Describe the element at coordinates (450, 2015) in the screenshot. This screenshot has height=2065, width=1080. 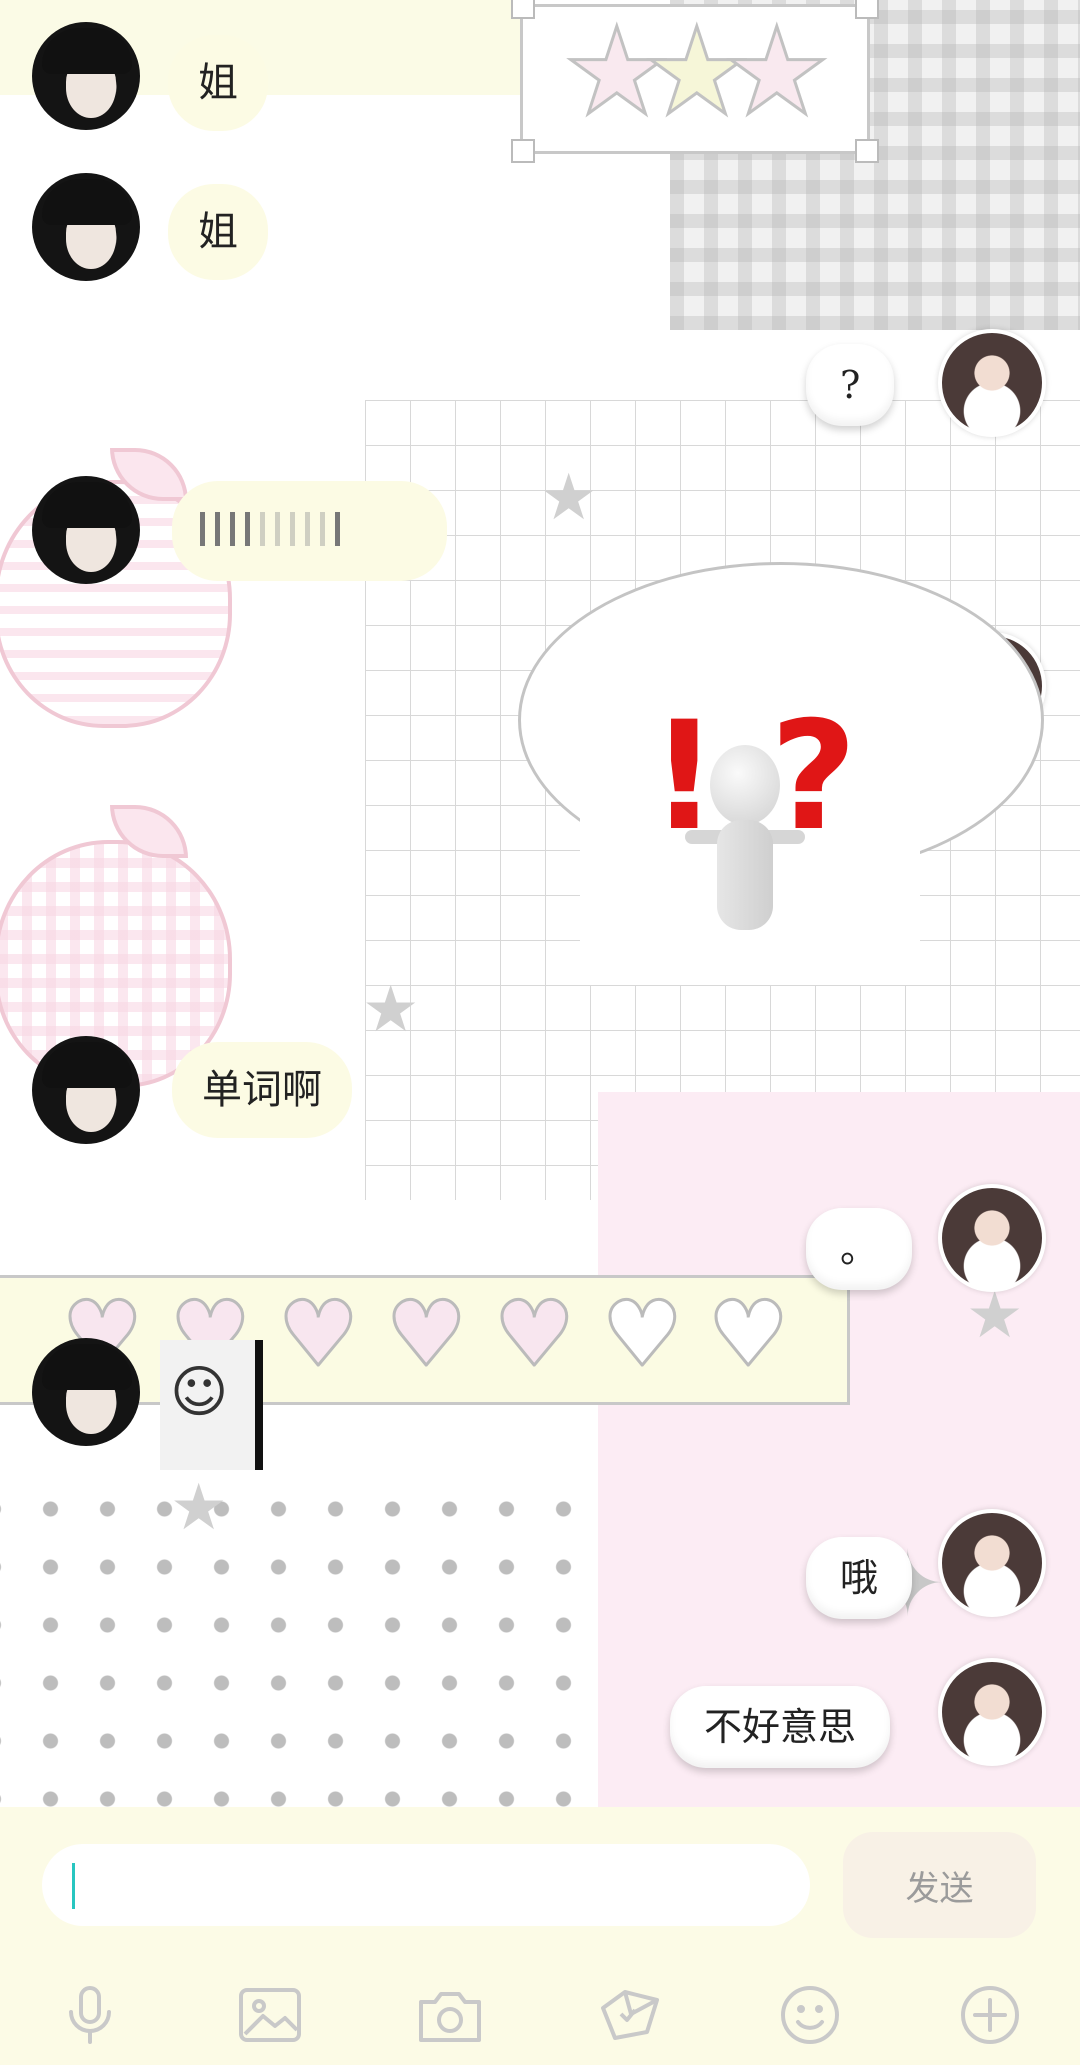
I see `camera-icon` at that location.